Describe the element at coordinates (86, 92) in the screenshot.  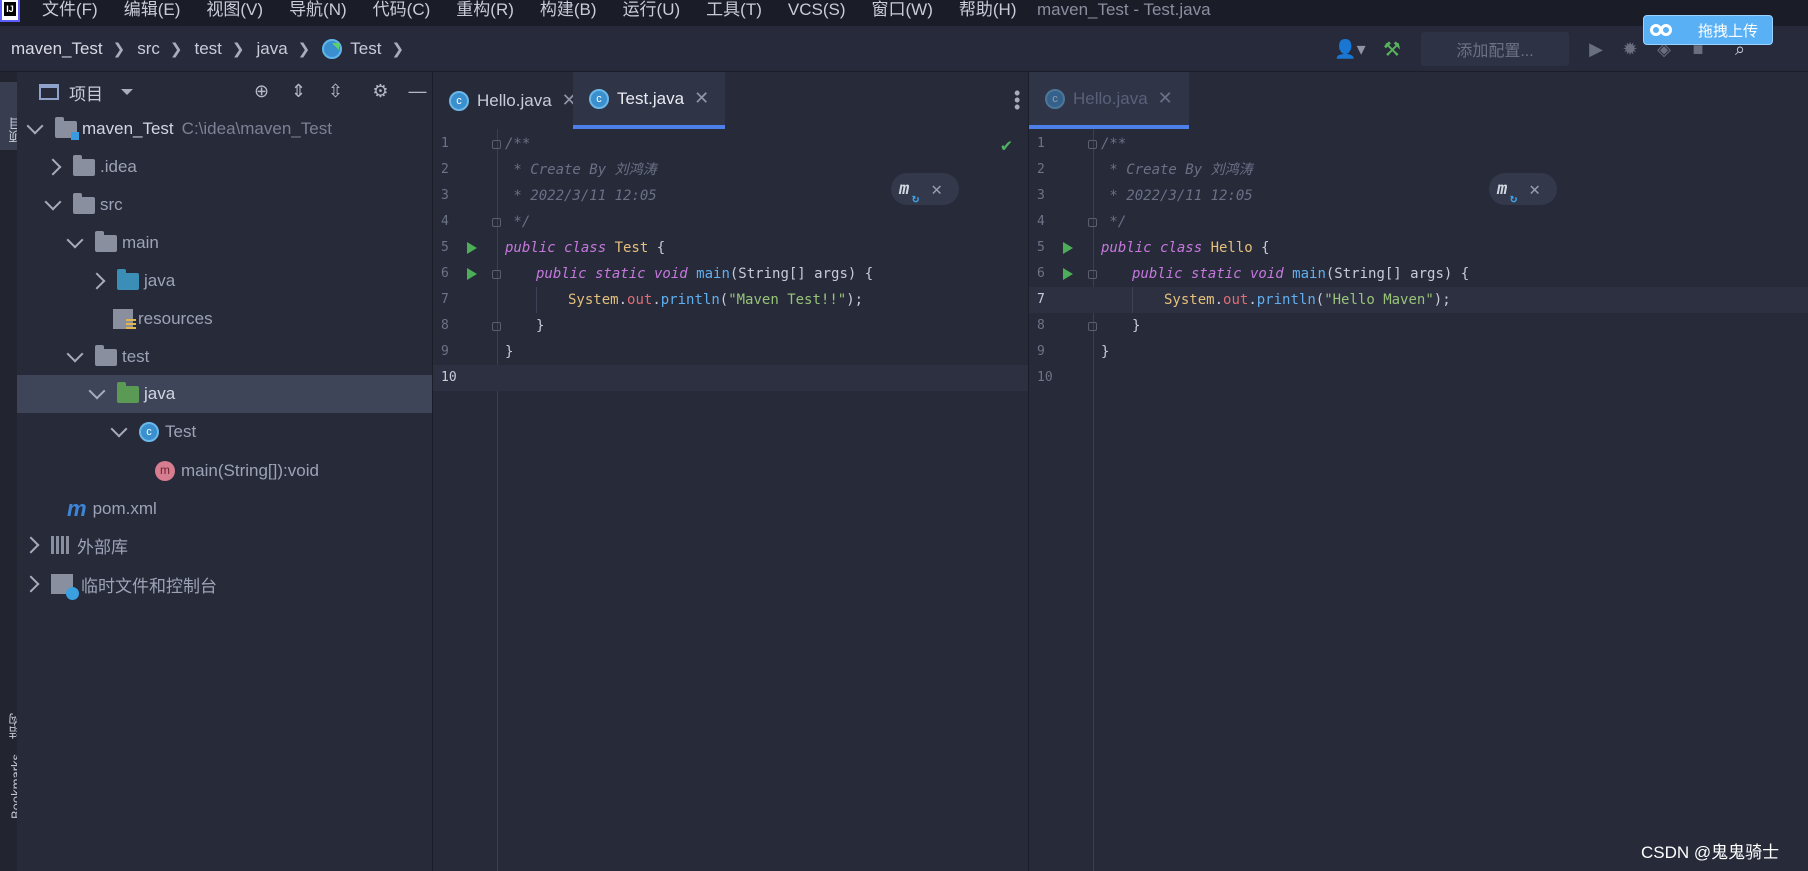
I see `project-view-selector: 项目` at that location.